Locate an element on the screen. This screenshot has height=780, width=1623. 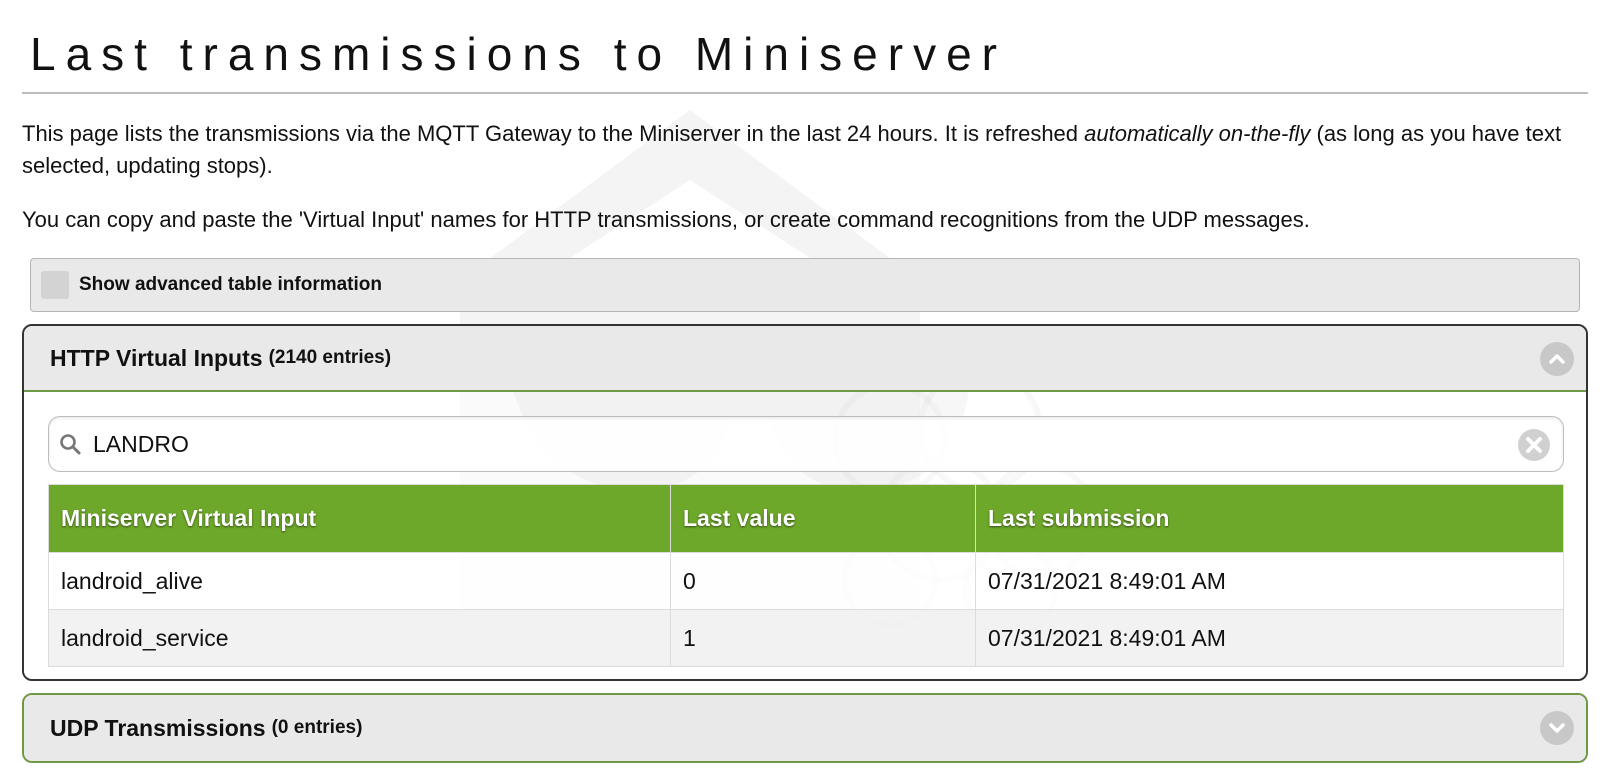
advanced-info-label: Show advanced table information is located at coordinates (230, 284).